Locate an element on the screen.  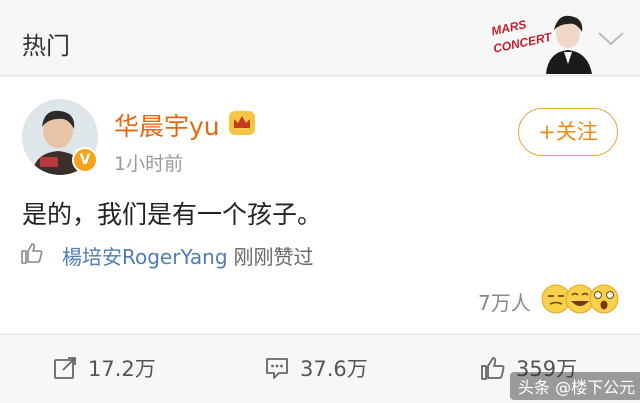
reaction-emojis-icon is located at coordinates (580, 299).